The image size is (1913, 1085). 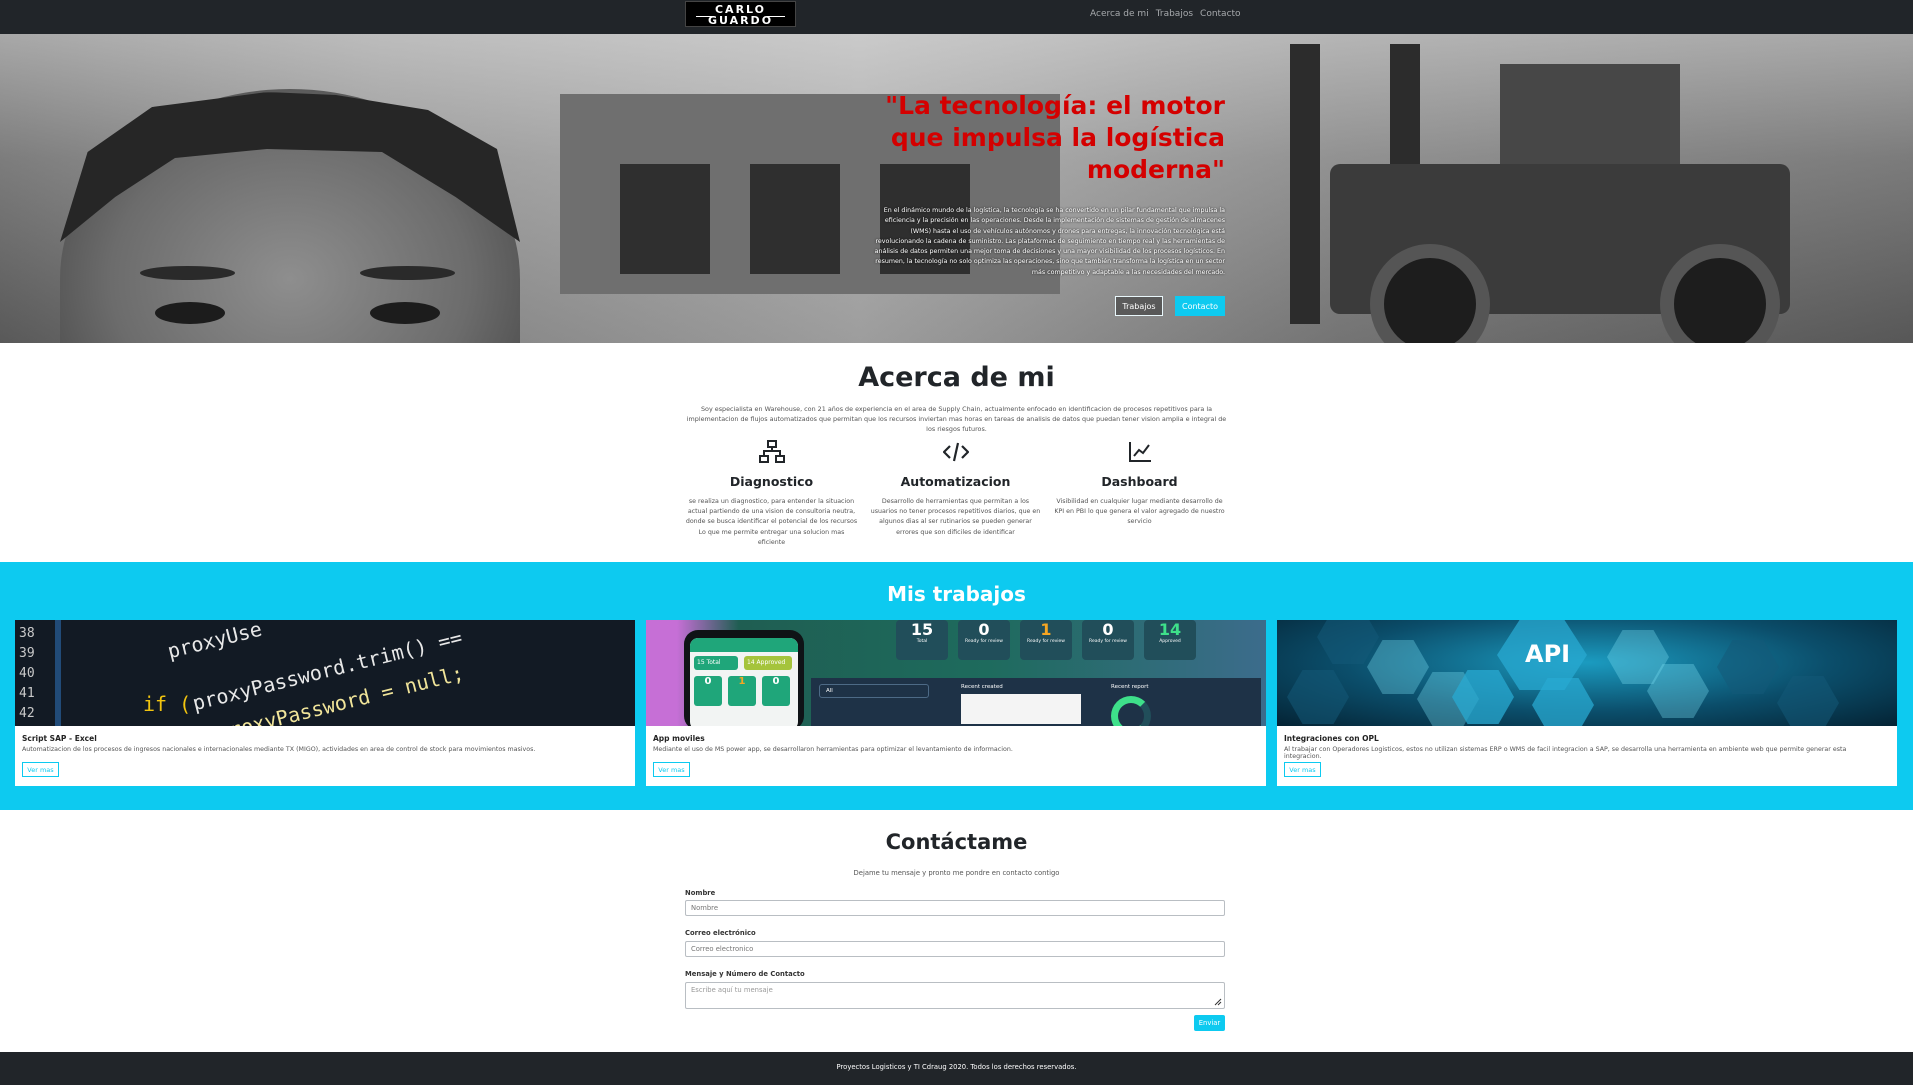 I want to click on email-input, so click(x=955, y=949).